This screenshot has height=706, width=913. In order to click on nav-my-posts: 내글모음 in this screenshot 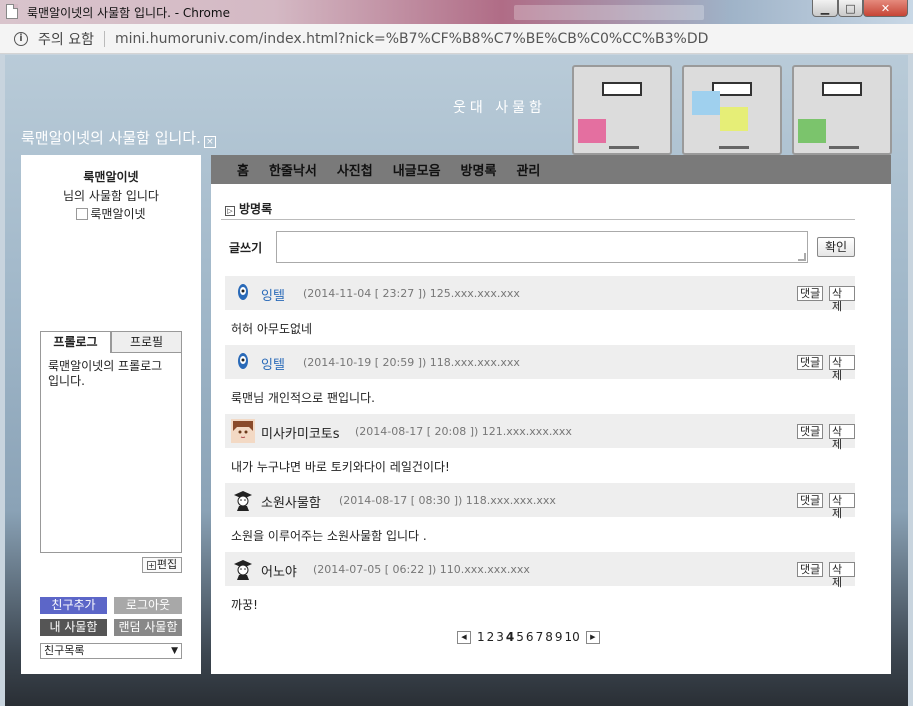, I will do `click(417, 169)`.